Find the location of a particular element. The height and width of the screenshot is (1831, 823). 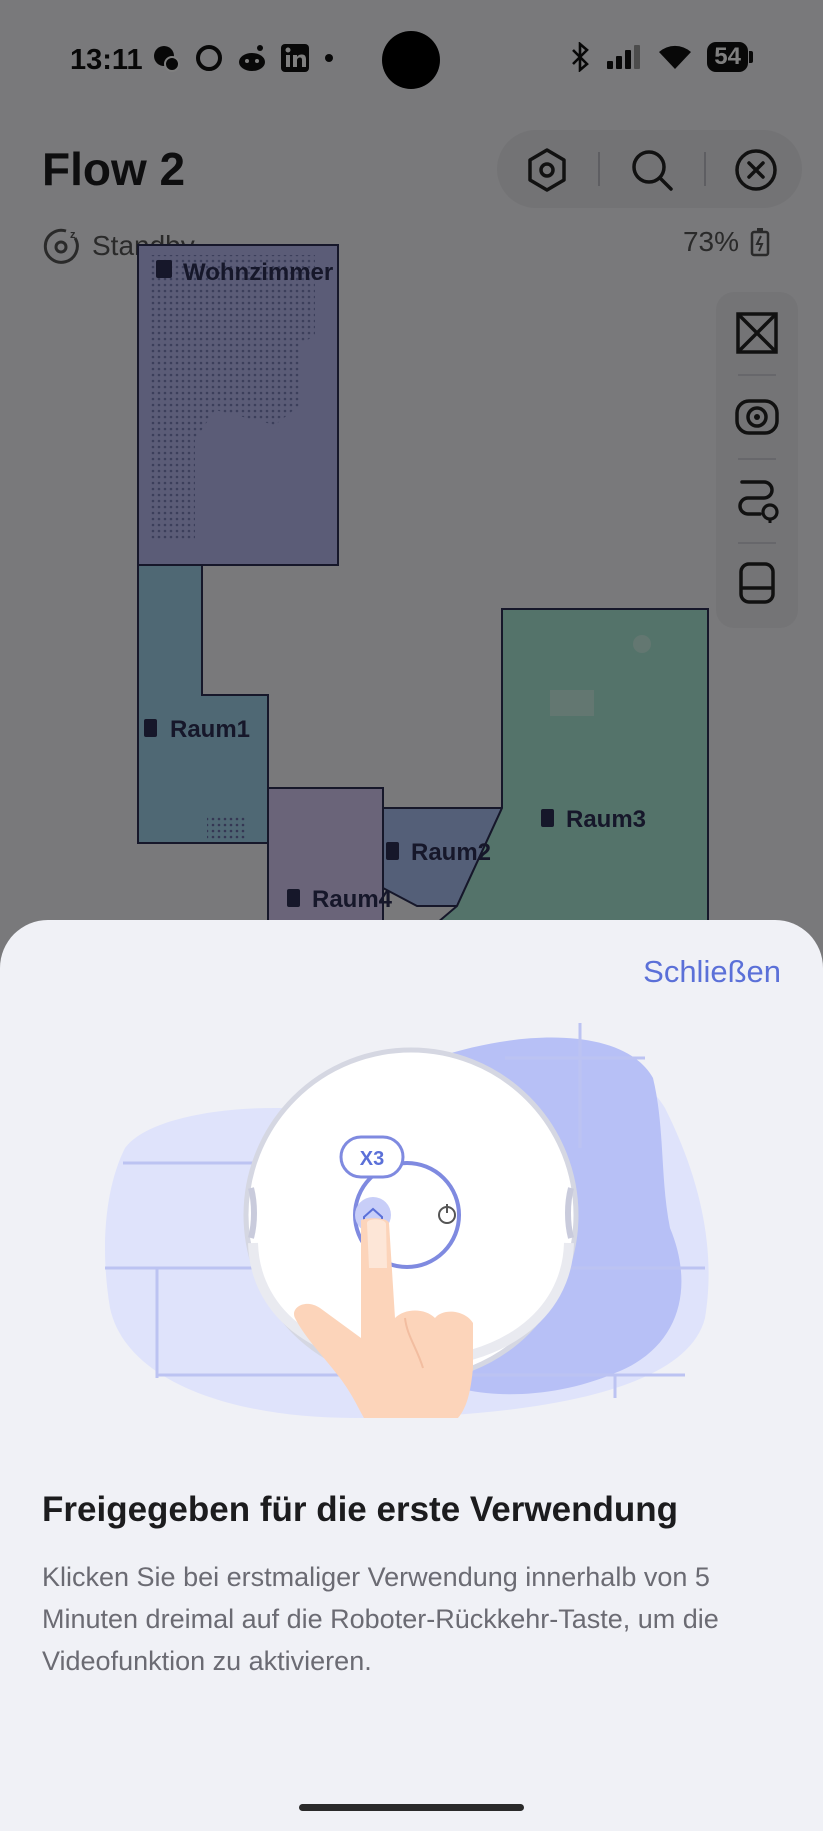

device-title: Flow 2 is located at coordinates (114, 169).